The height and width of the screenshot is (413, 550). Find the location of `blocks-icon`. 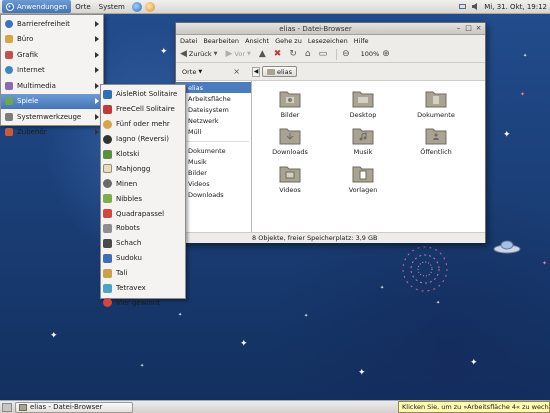

blocks-icon is located at coordinates (107, 214).